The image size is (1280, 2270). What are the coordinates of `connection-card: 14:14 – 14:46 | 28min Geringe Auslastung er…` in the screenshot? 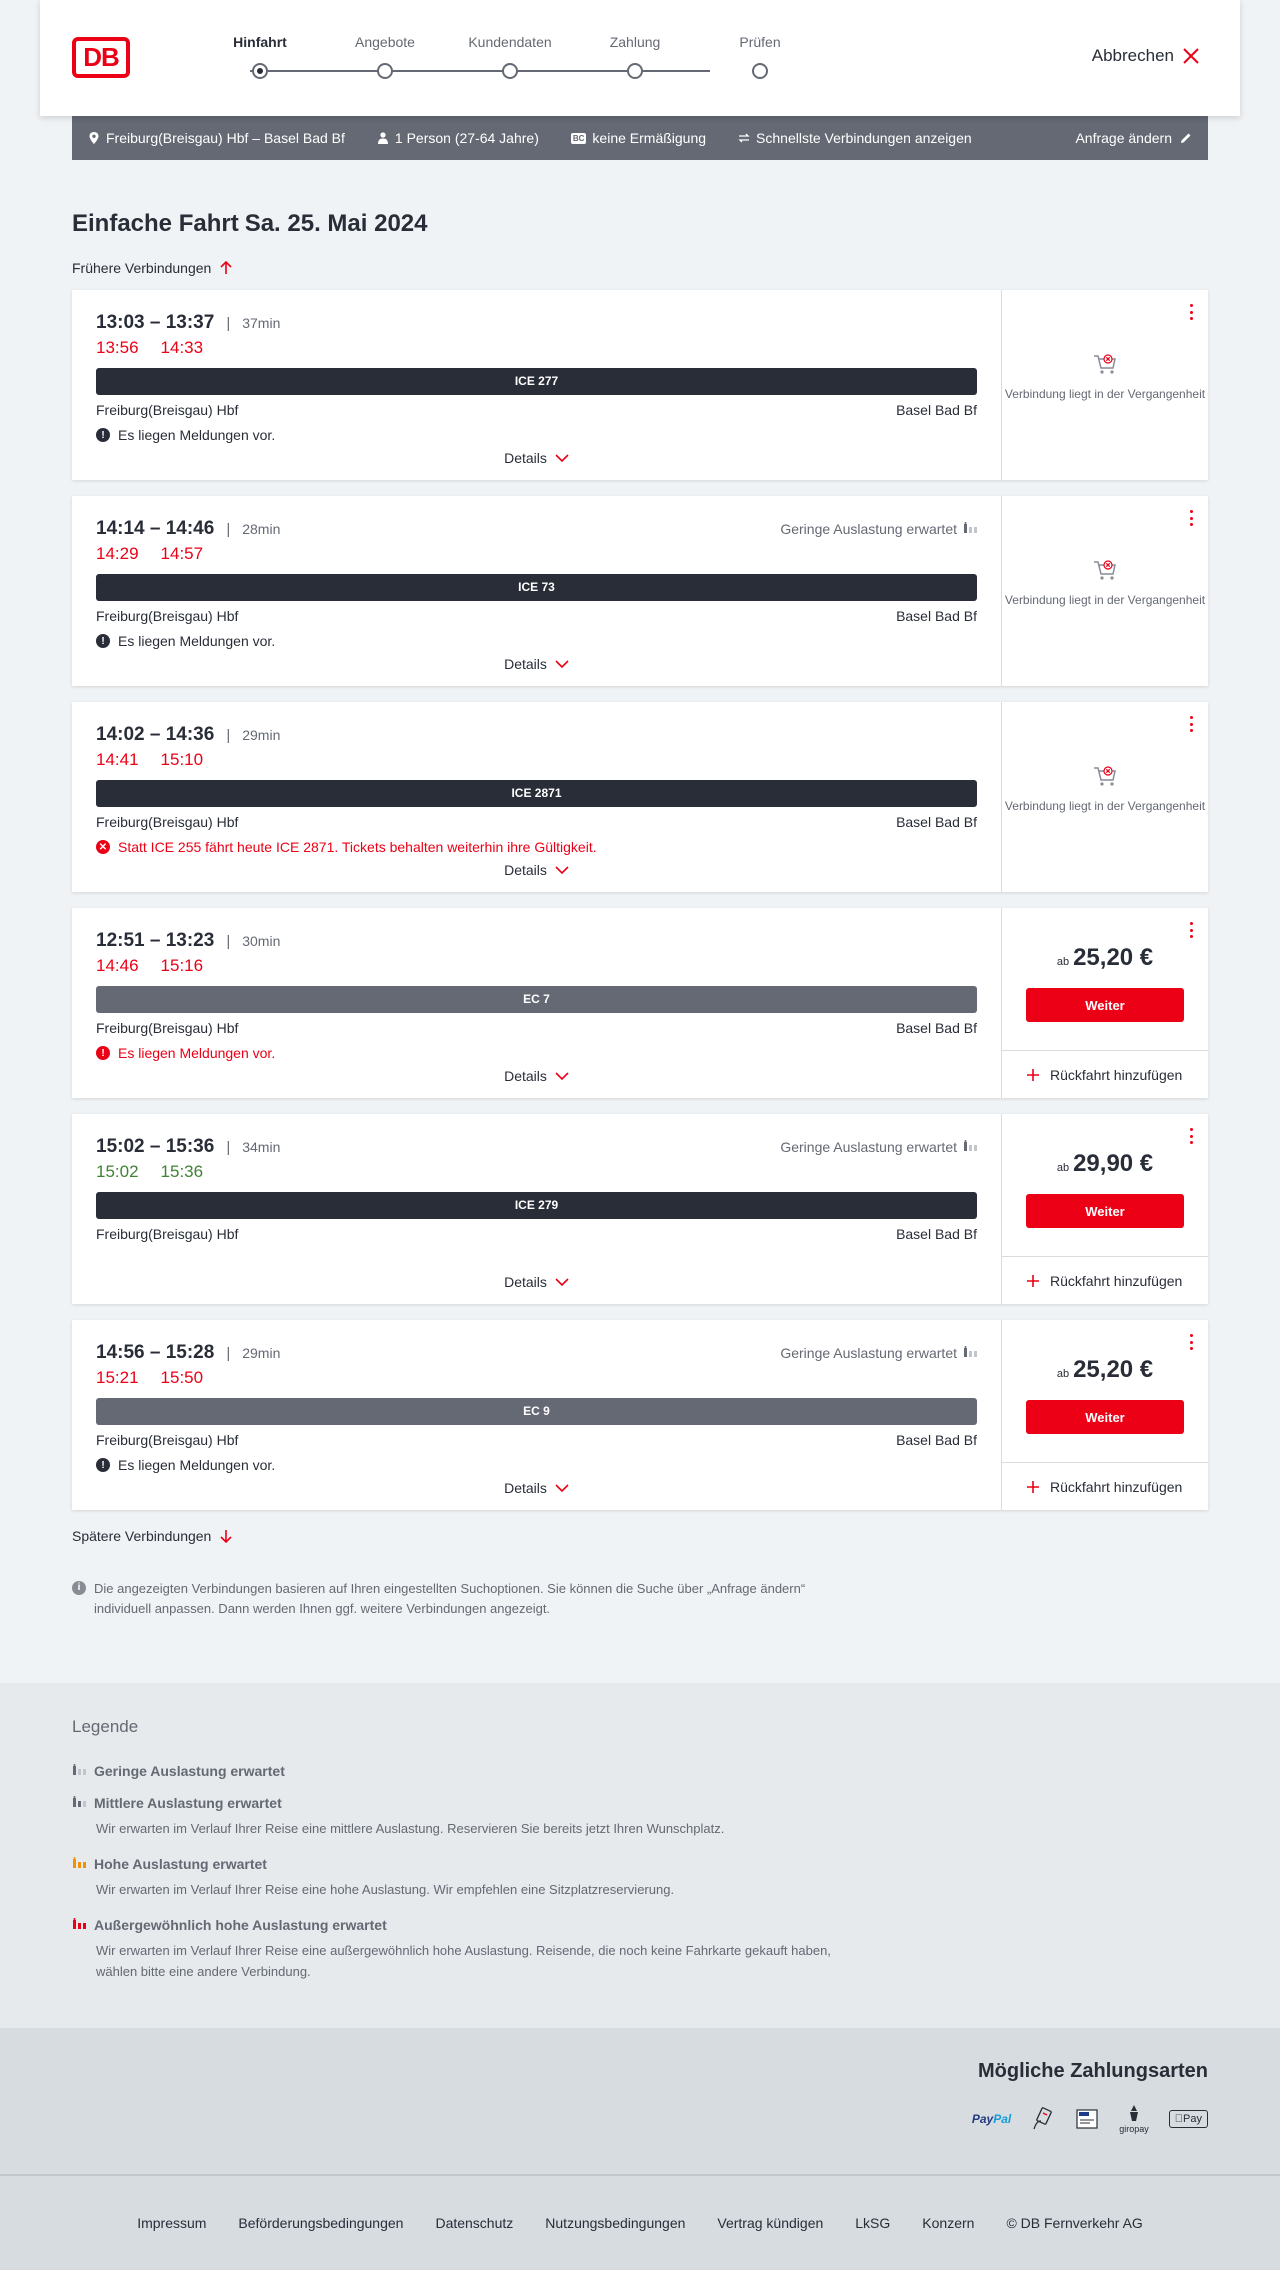 It's located at (640, 591).